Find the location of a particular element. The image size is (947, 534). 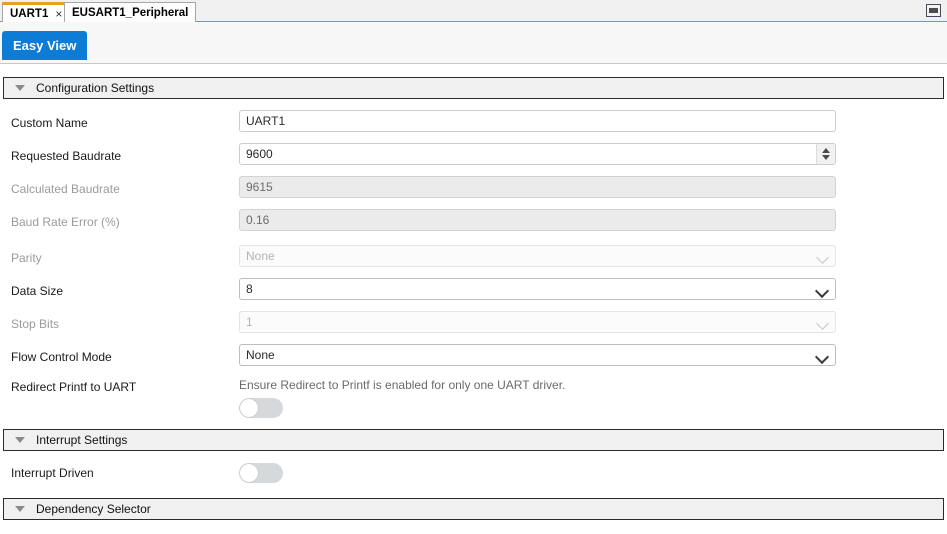

close-icon: × is located at coordinates (58, 14).